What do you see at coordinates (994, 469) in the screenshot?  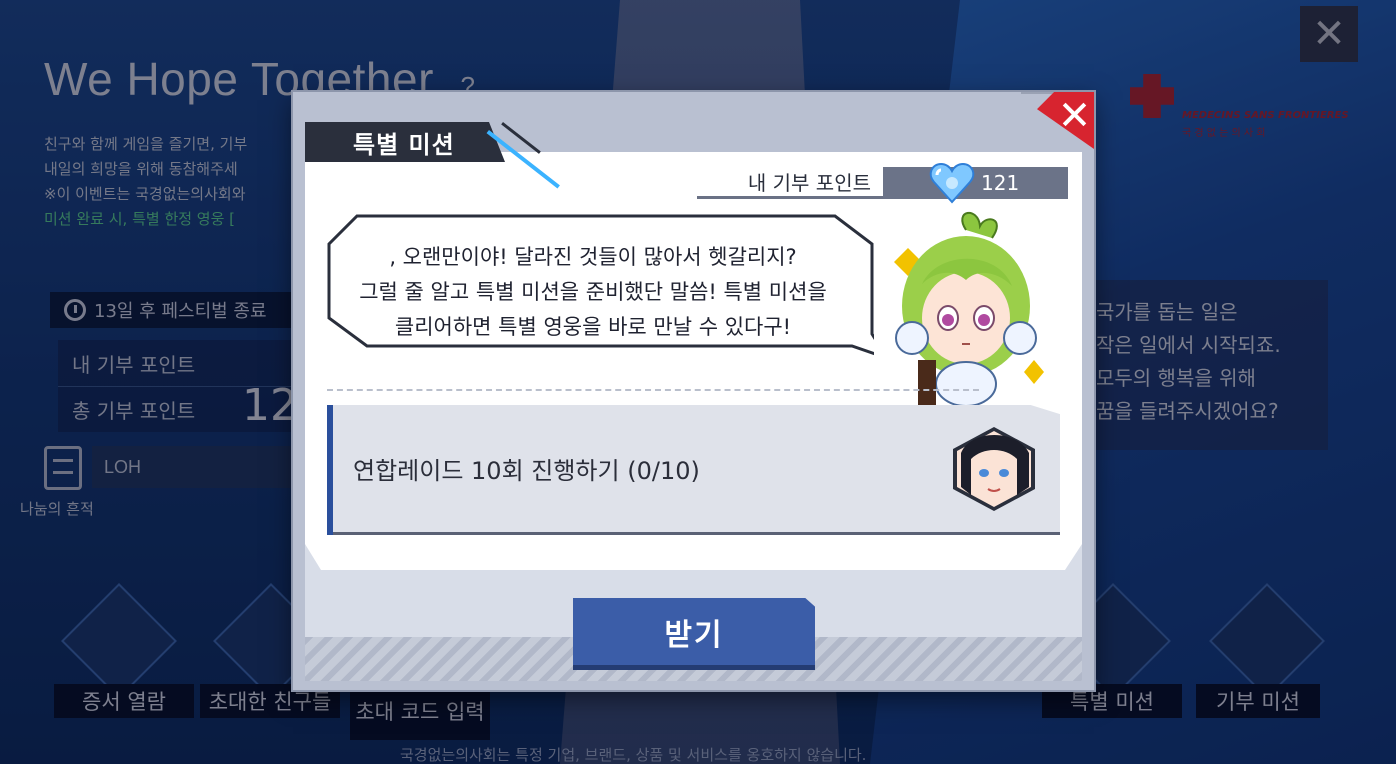 I see `hero-portrait-icon` at bounding box center [994, 469].